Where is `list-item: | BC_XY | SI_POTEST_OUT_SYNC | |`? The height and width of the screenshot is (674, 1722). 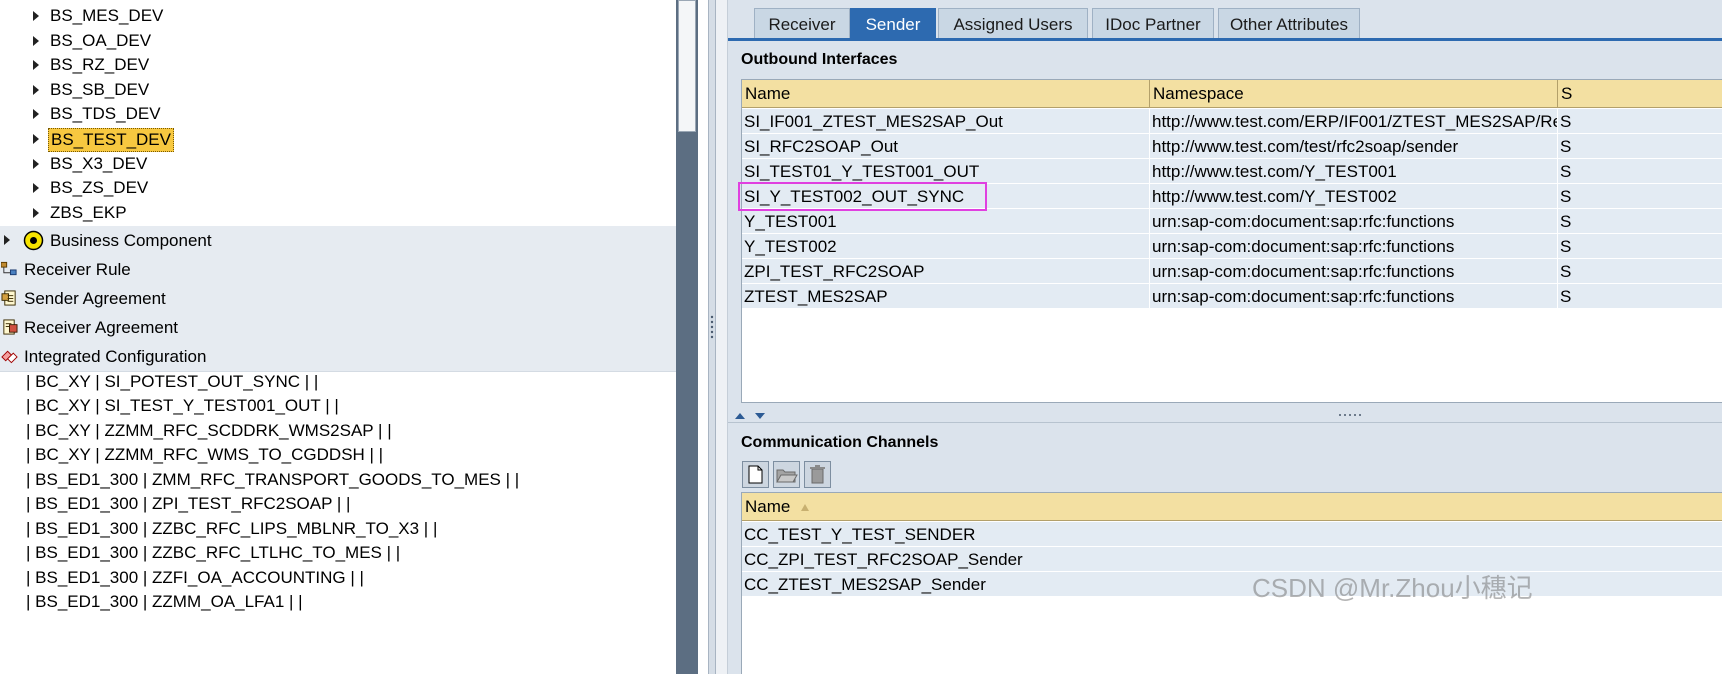
list-item: | BC_XY | SI_POTEST_OUT_SYNC | | is located at coordinates (172, 381).